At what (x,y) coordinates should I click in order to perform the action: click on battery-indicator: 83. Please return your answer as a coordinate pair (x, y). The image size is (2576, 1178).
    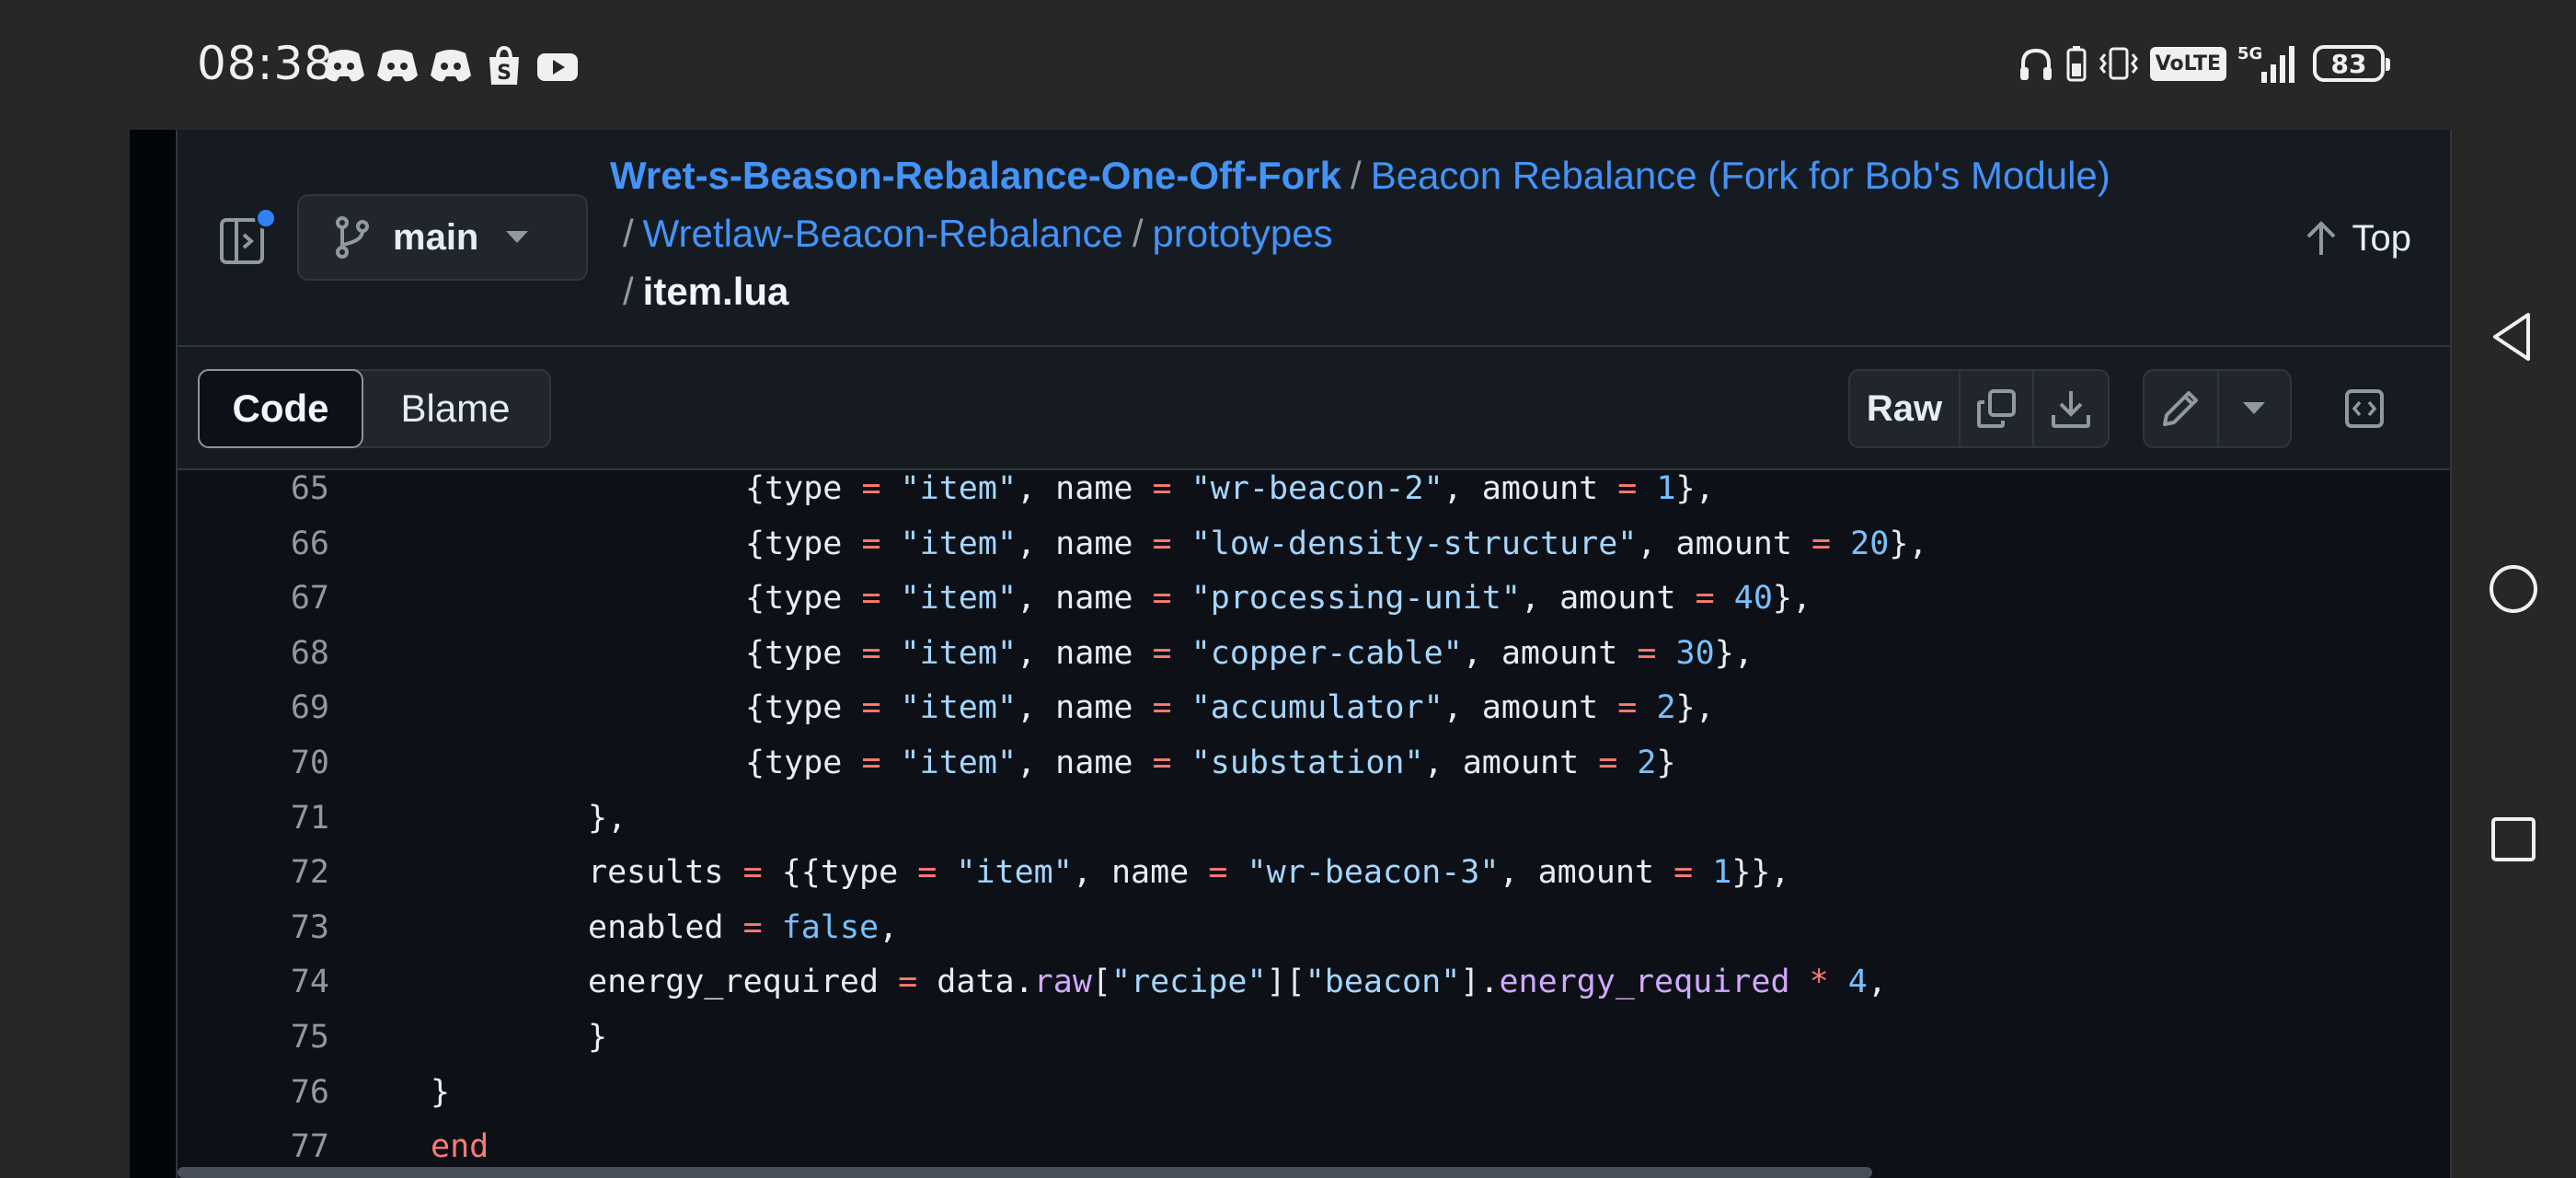
    Looking at the image, I should click on (2351, 63).